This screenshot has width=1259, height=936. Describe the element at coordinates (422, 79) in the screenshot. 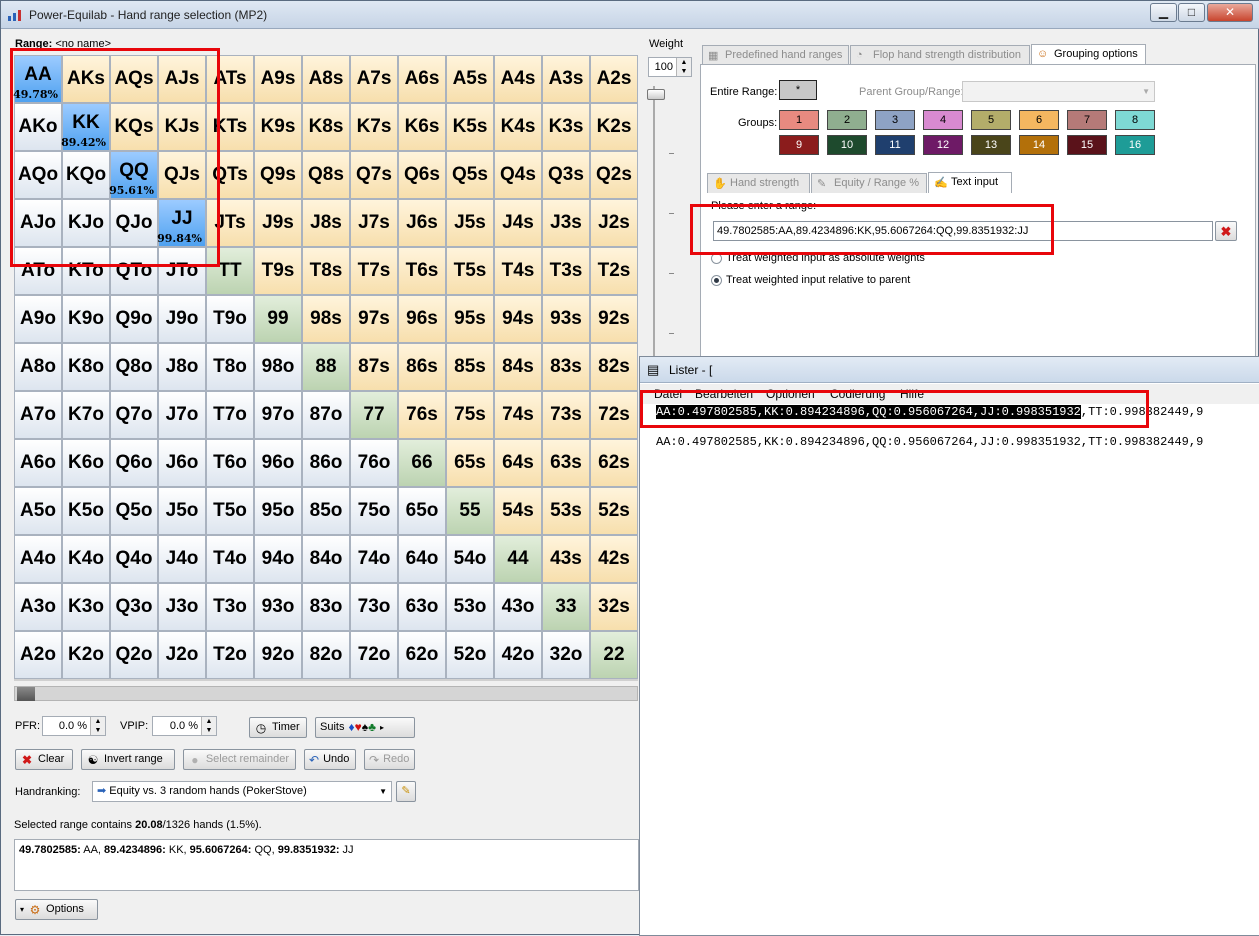

I see `hand-cell-a6s: A6s` at that location.